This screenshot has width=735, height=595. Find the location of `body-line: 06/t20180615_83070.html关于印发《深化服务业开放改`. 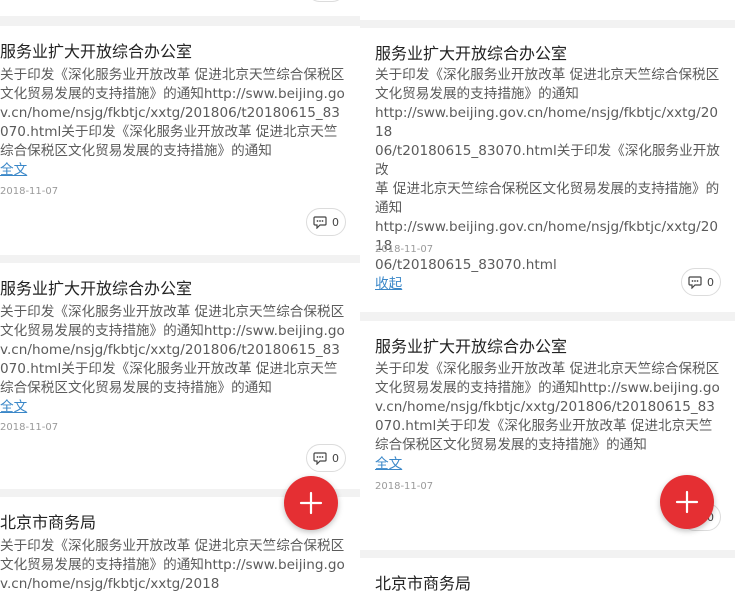

body-line: 06/t20180615_83070.html关于印发《深化服务业开放改 is located at coordinates (547, 160).